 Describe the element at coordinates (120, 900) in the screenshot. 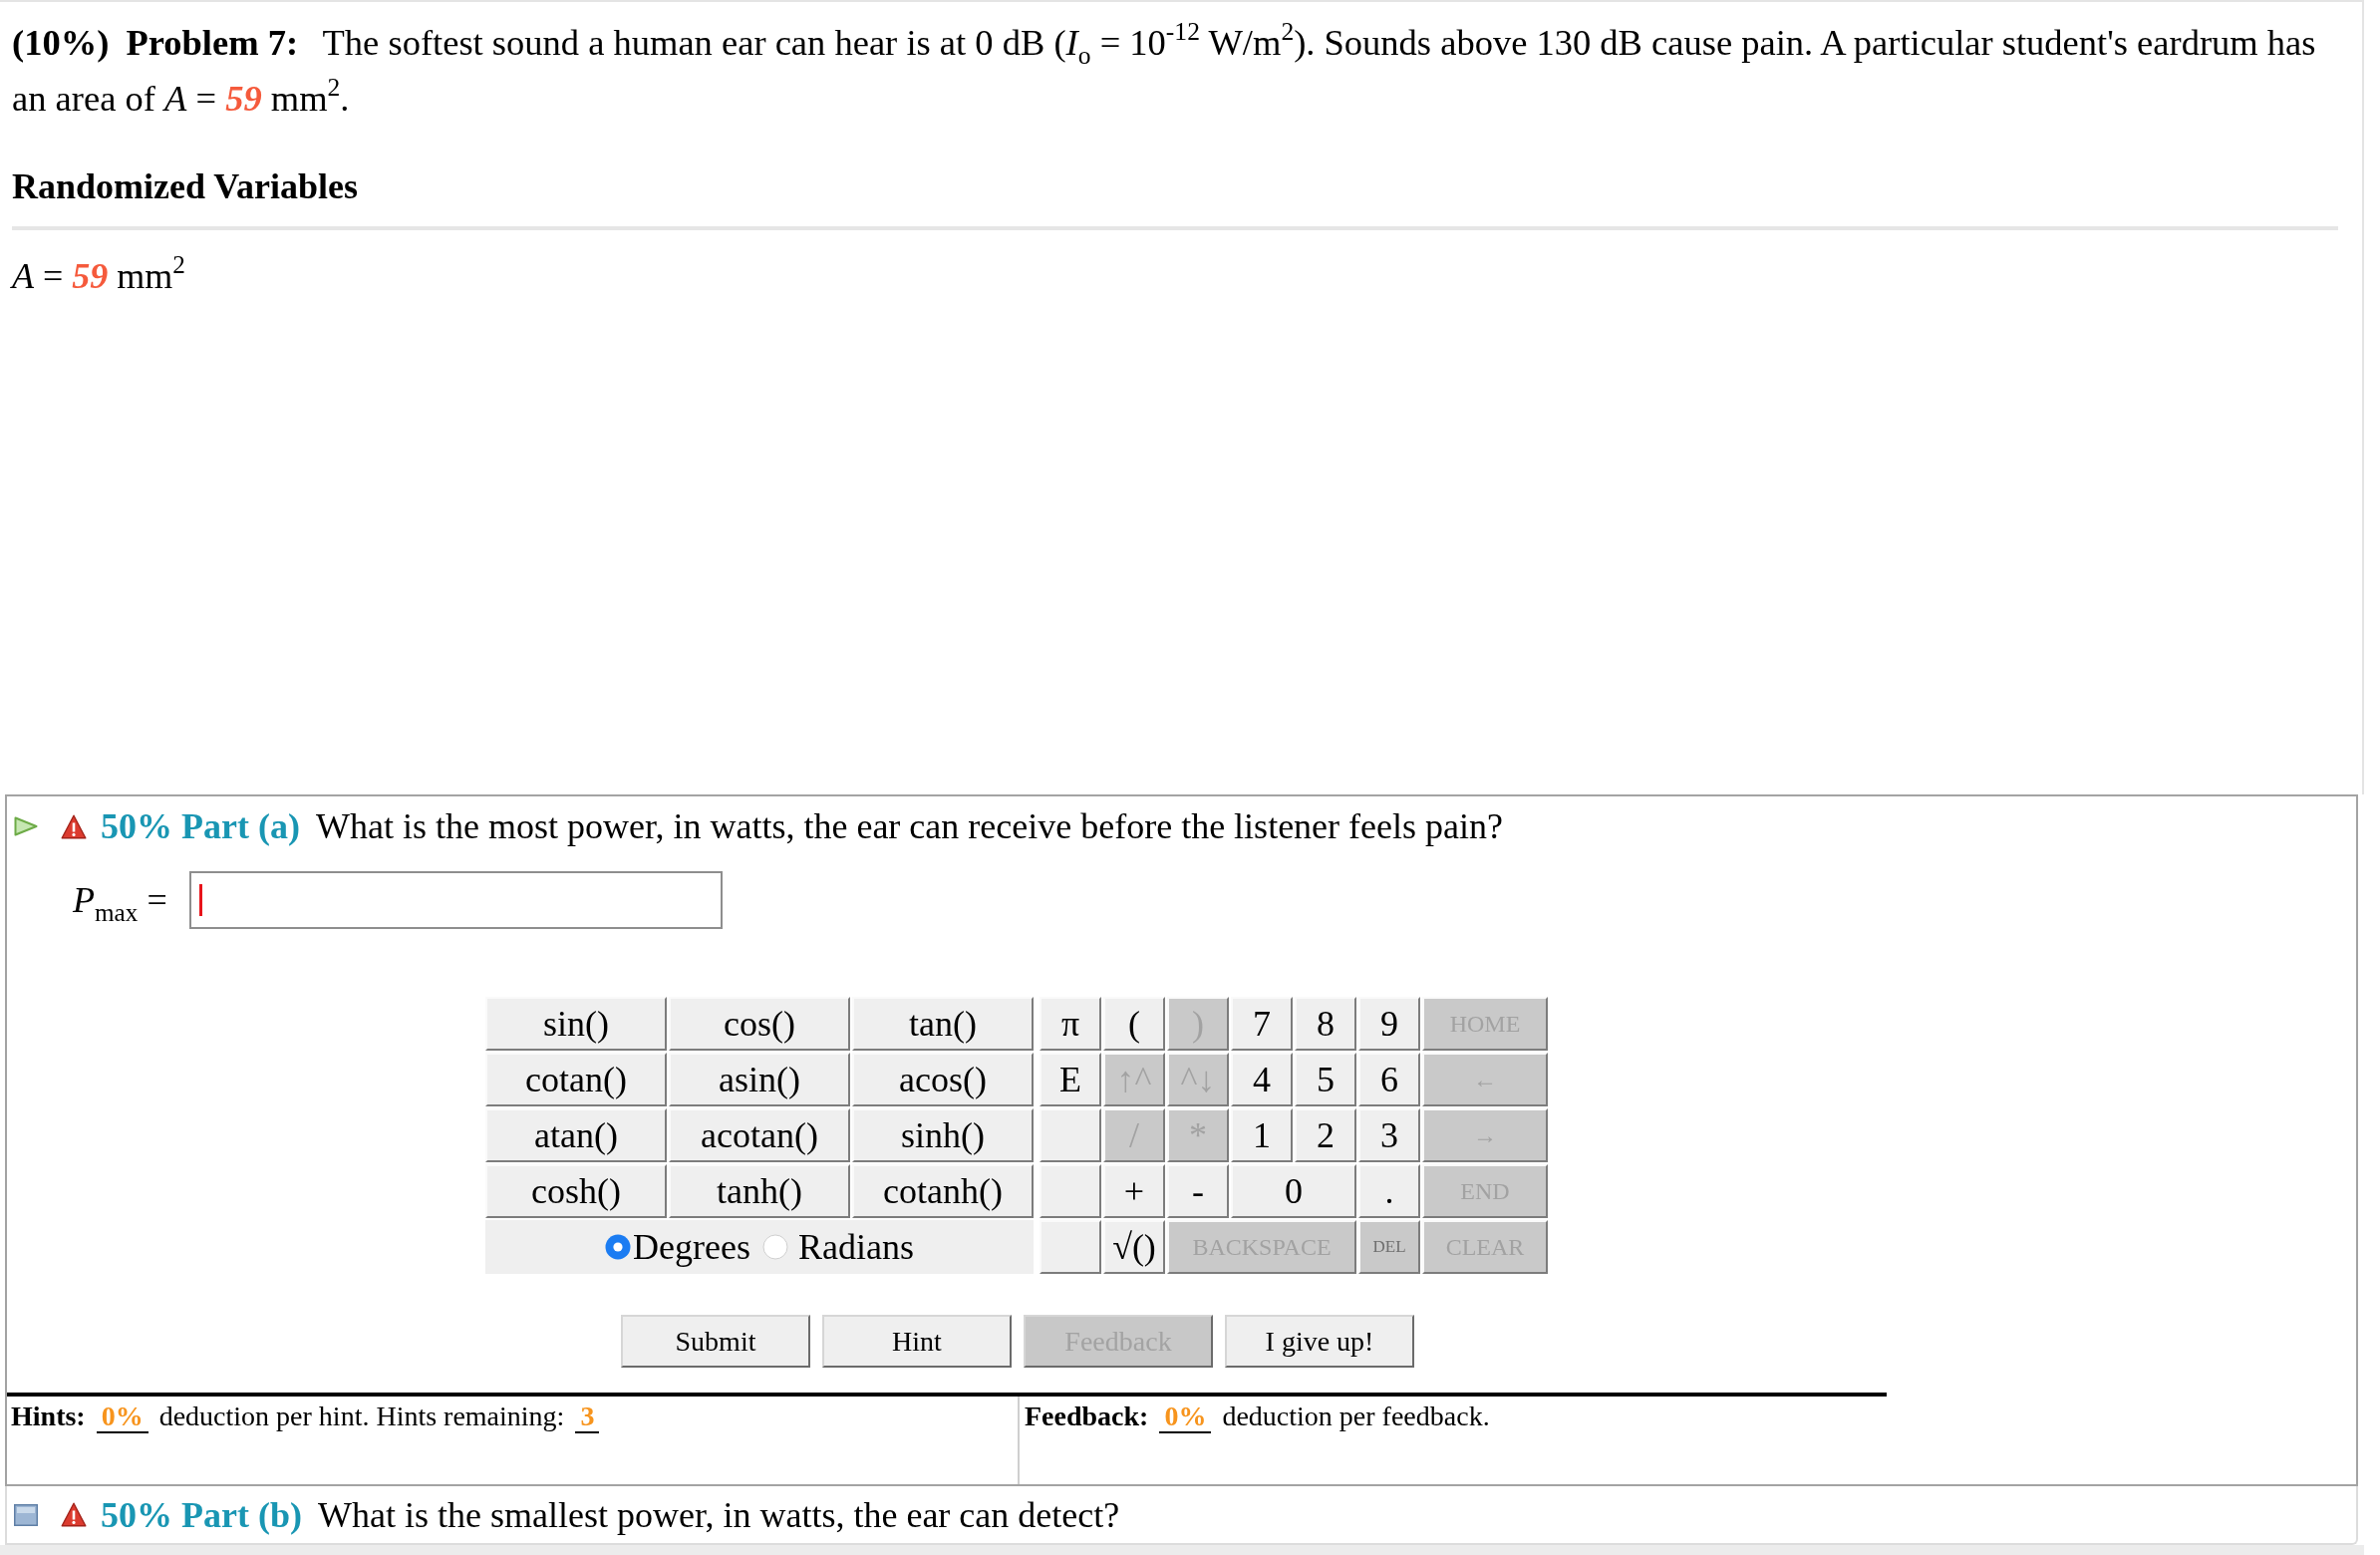

I see `answer-label: P$_{max}$ =` at that location.